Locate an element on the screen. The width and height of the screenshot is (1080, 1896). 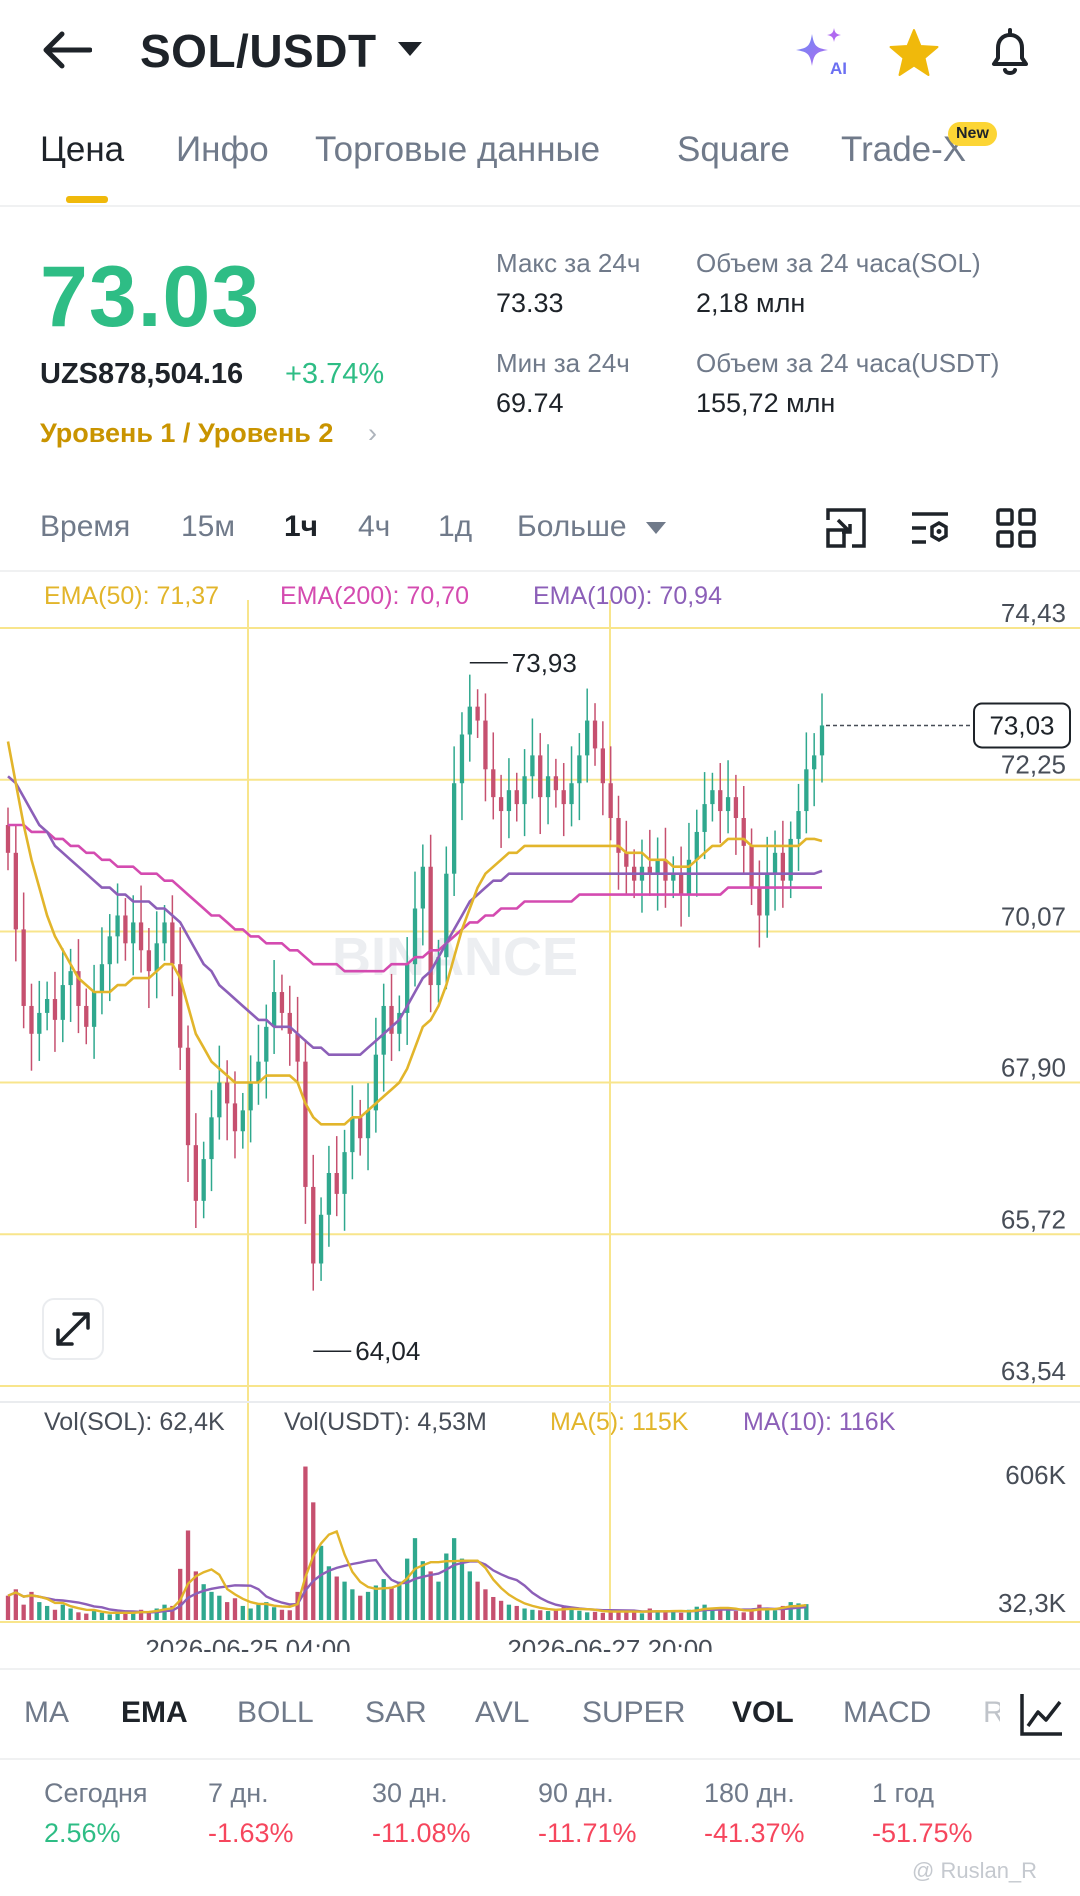
indicator-vol: VOL is located at coordinates (763, 1713).